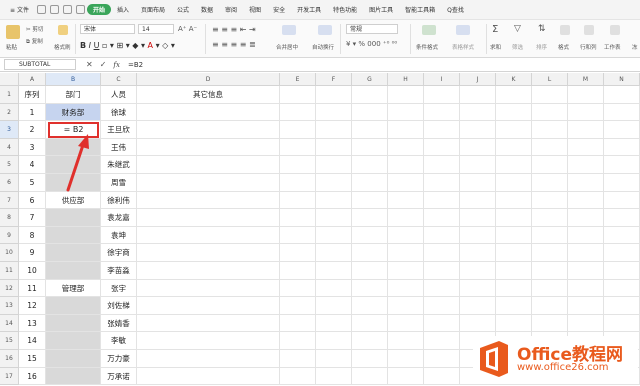 This screenshot has width=640, height=386. I want to click on paste-icon, so click(13, 32).